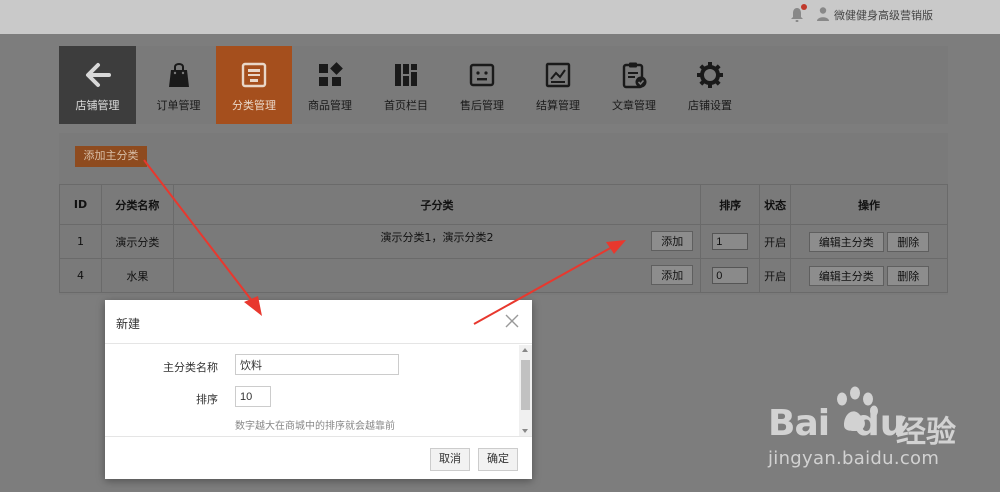 The height and width of the screenshot is (492, 1000). Describe the element at coordinates (317, 364) in the screenshot. I see `category-name-input` at that location.